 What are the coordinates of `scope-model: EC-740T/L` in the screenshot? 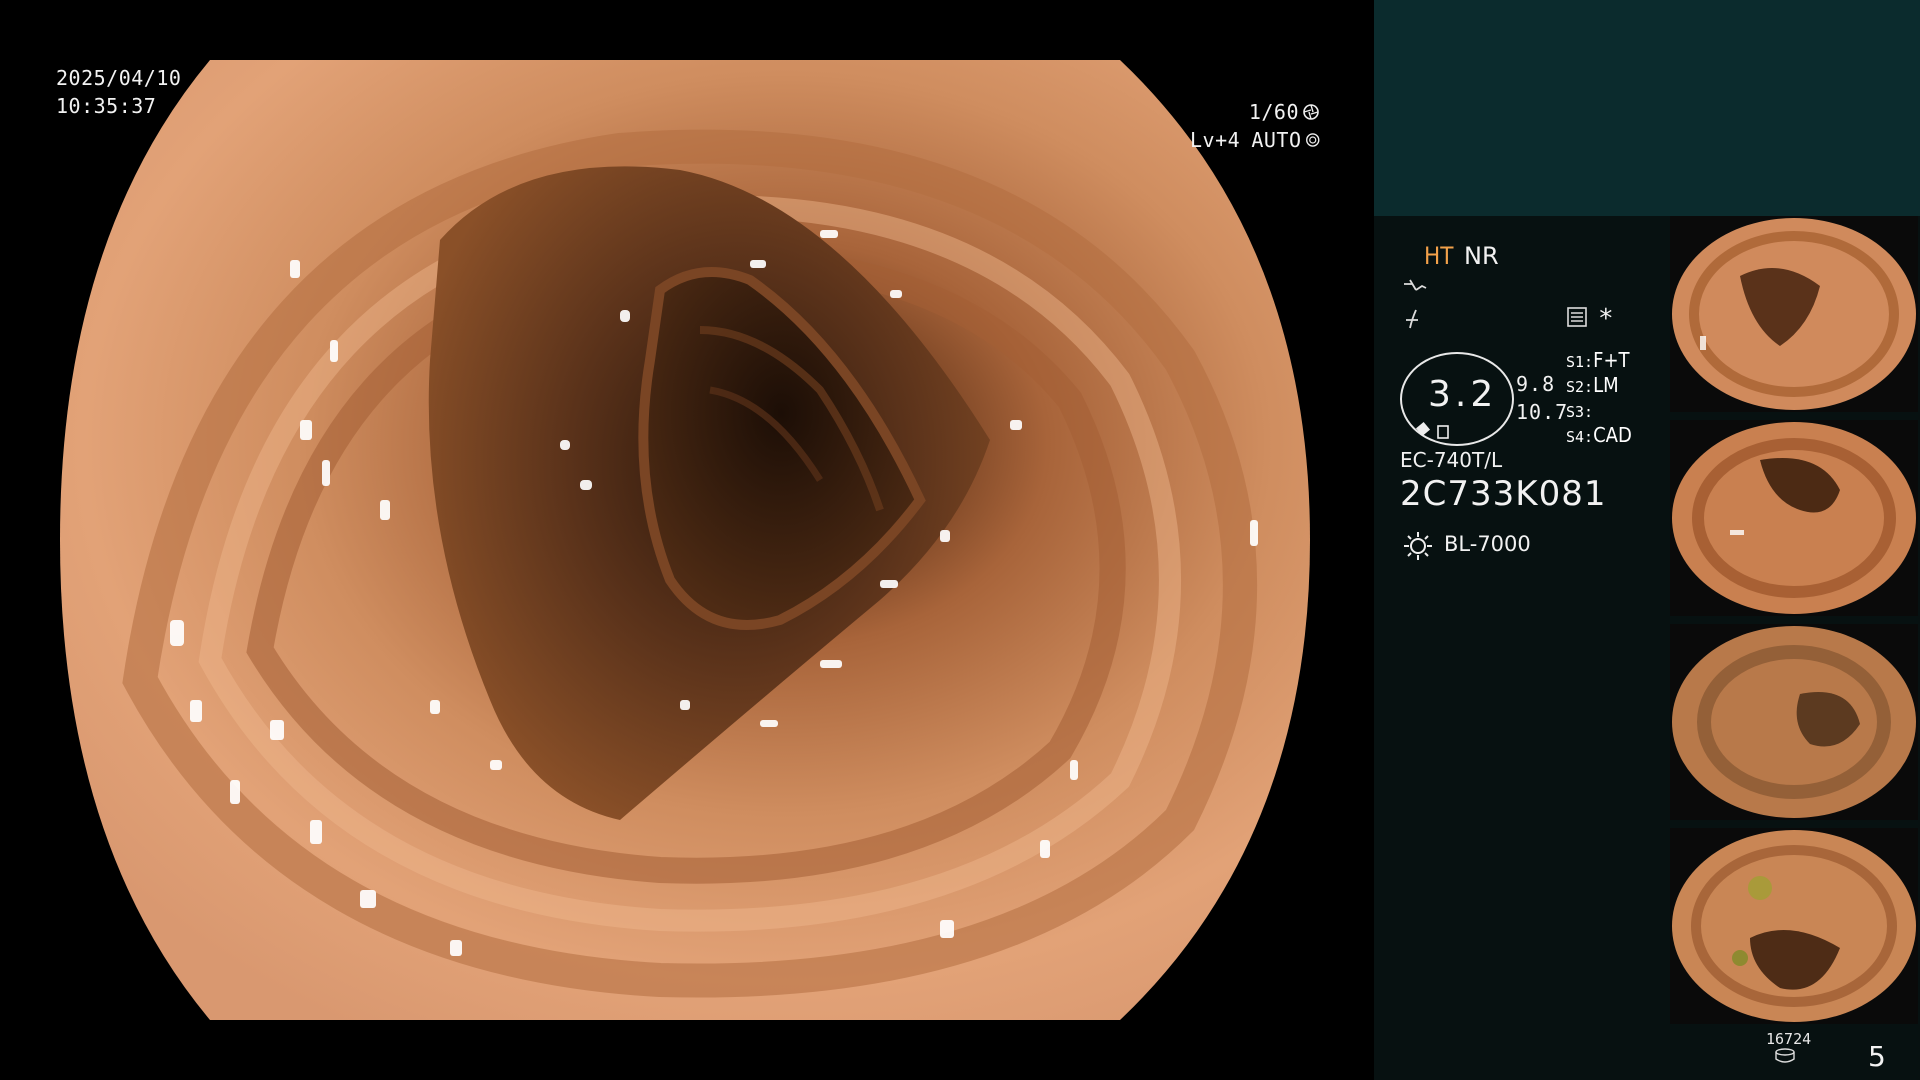 It's located at (1451, 460).